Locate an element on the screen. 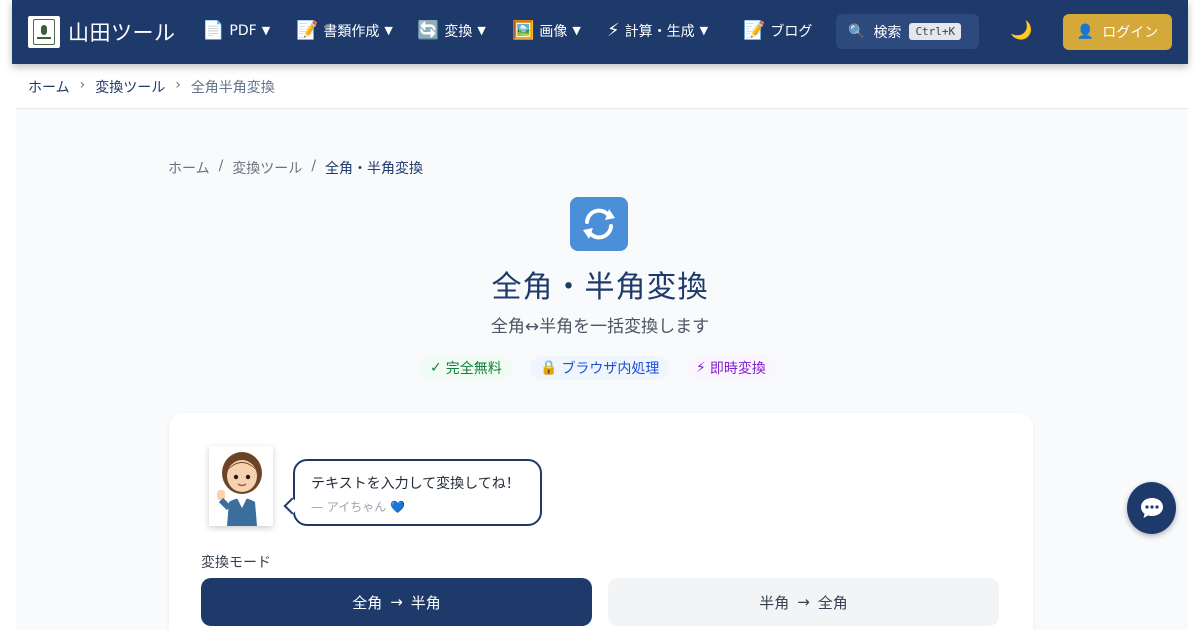 This screenshot has height=630, width=1200. assistant-message: テキストを入力して変換してね！ is located at coordinates (415, 484).